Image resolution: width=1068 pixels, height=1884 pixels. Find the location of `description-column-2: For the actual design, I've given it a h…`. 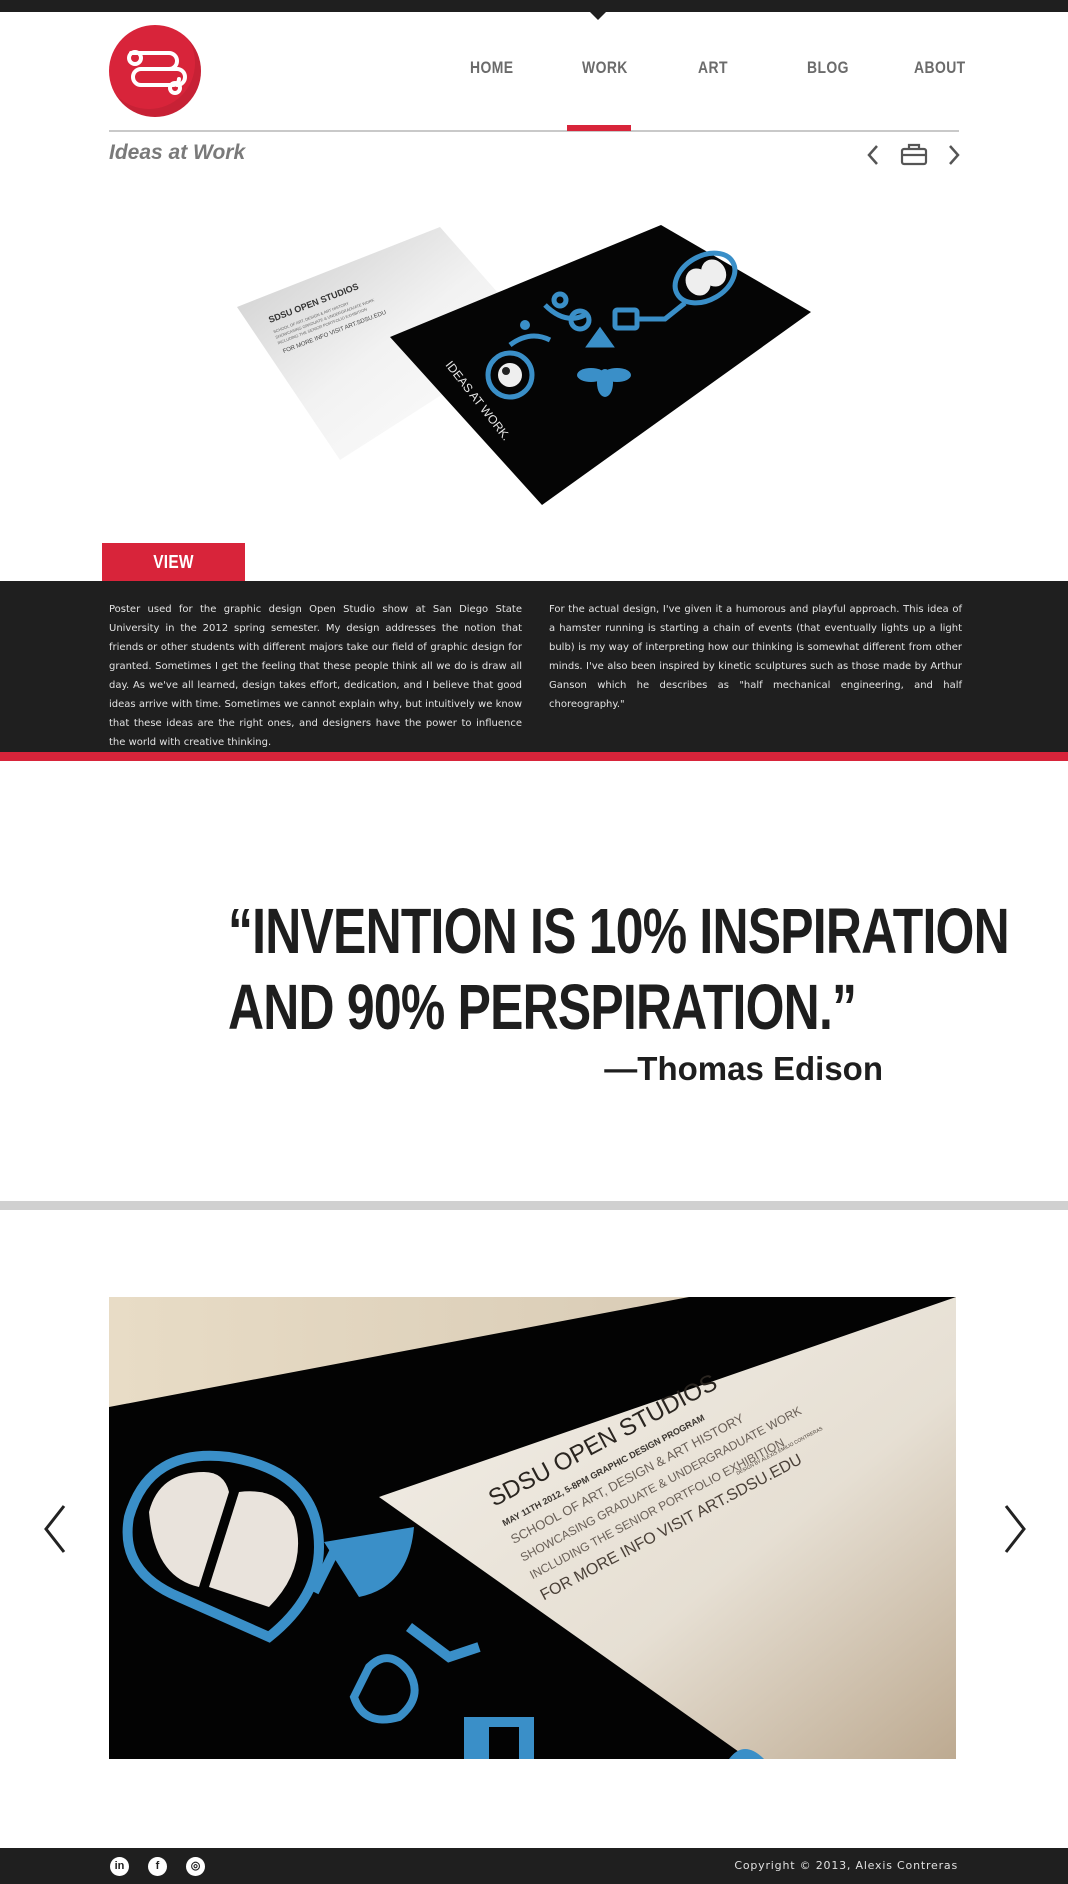

description-column-2: For the actual design, I've given it a h… is located at coordinates (755, 657).